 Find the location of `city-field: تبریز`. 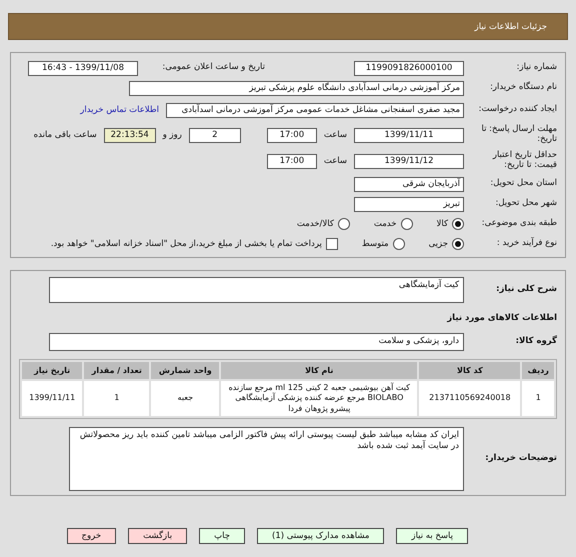

city-field: تبریز is located at coordinates (409, 204).